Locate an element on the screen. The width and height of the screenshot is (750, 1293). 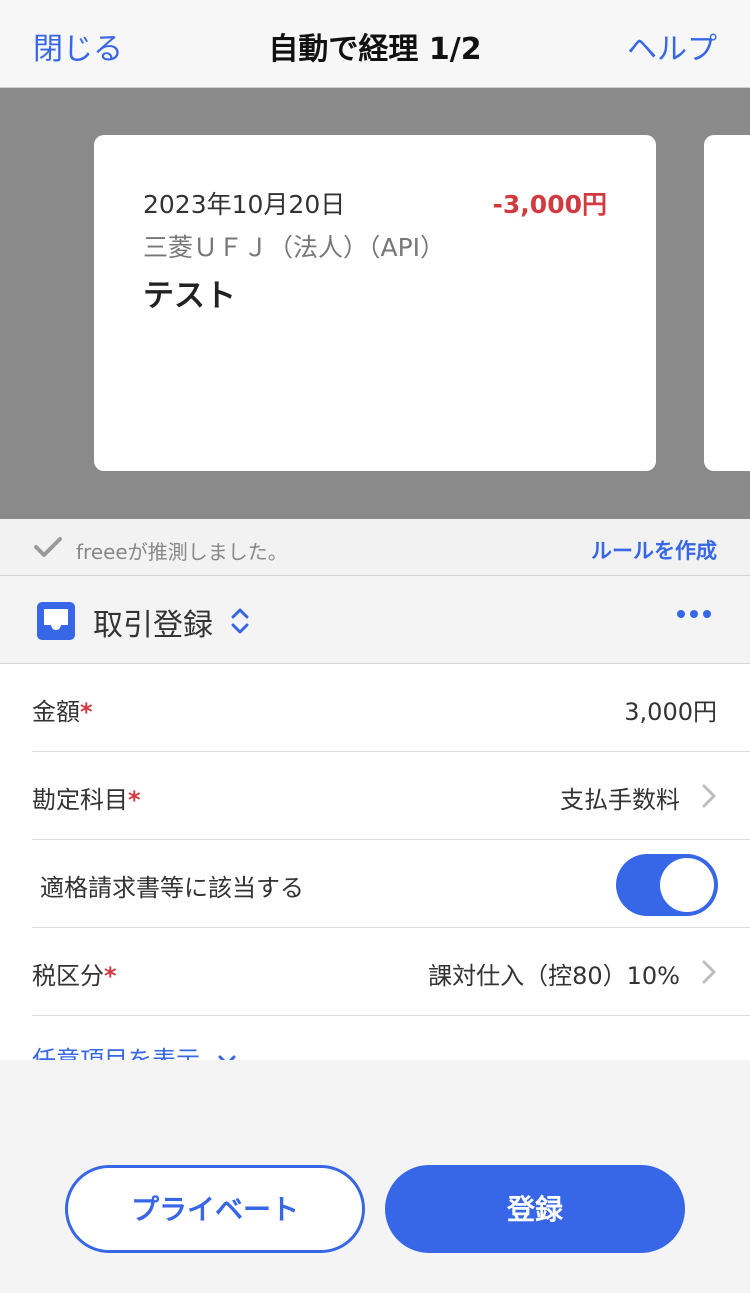
bank-account-name: 三菱ＵＦＪ（法人）（API） is located at coordinates (294, 247).